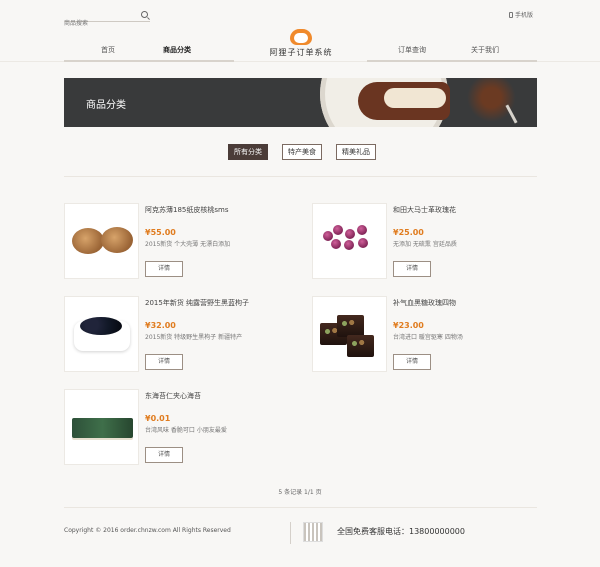  Describe the element at coordinates (101, 326) in the screenshot. I see `berries-icon` at that location.